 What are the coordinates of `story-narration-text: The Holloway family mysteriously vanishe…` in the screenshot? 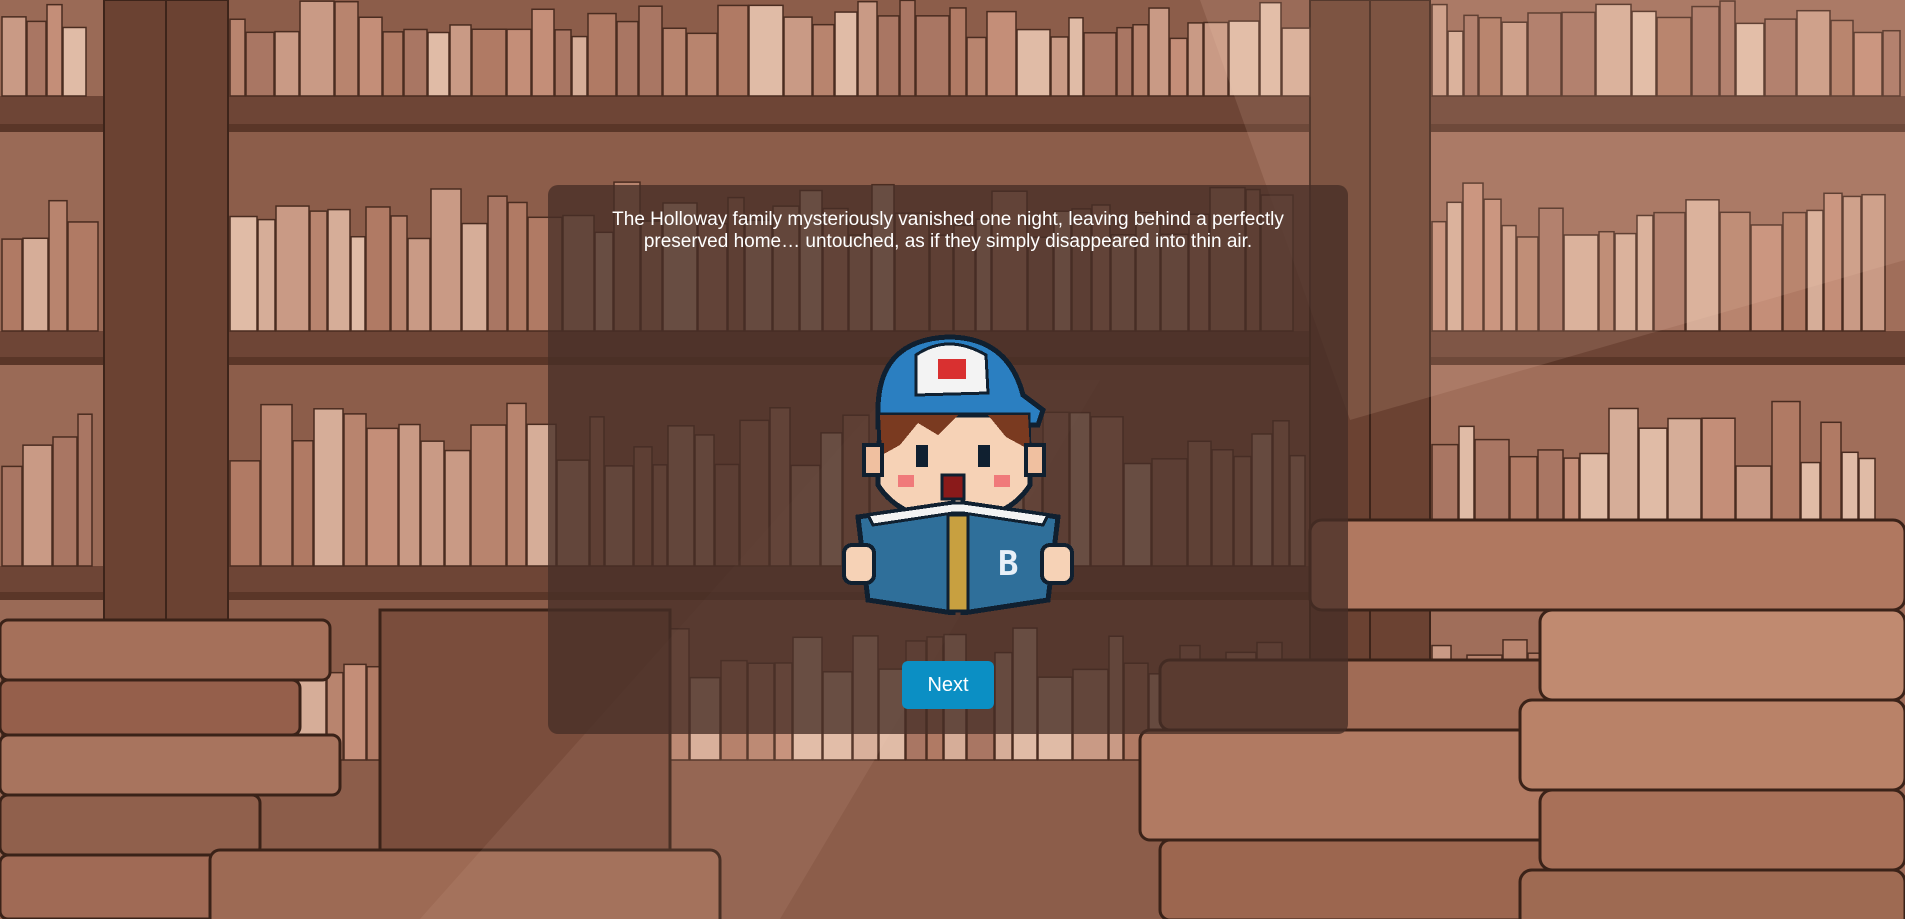 It's located at (948, 230).